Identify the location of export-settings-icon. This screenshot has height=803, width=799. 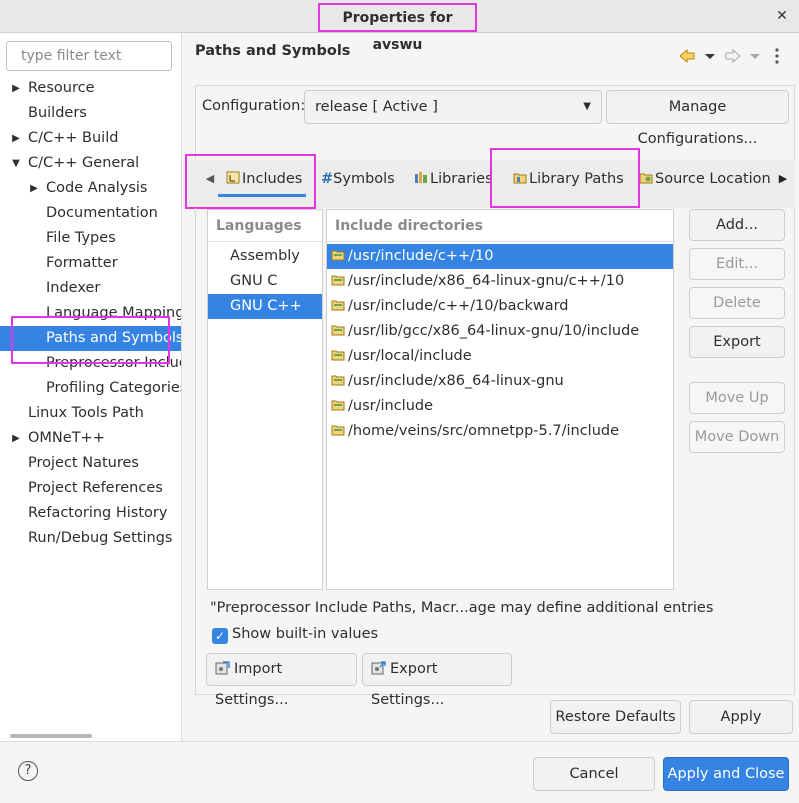
(378, 668).